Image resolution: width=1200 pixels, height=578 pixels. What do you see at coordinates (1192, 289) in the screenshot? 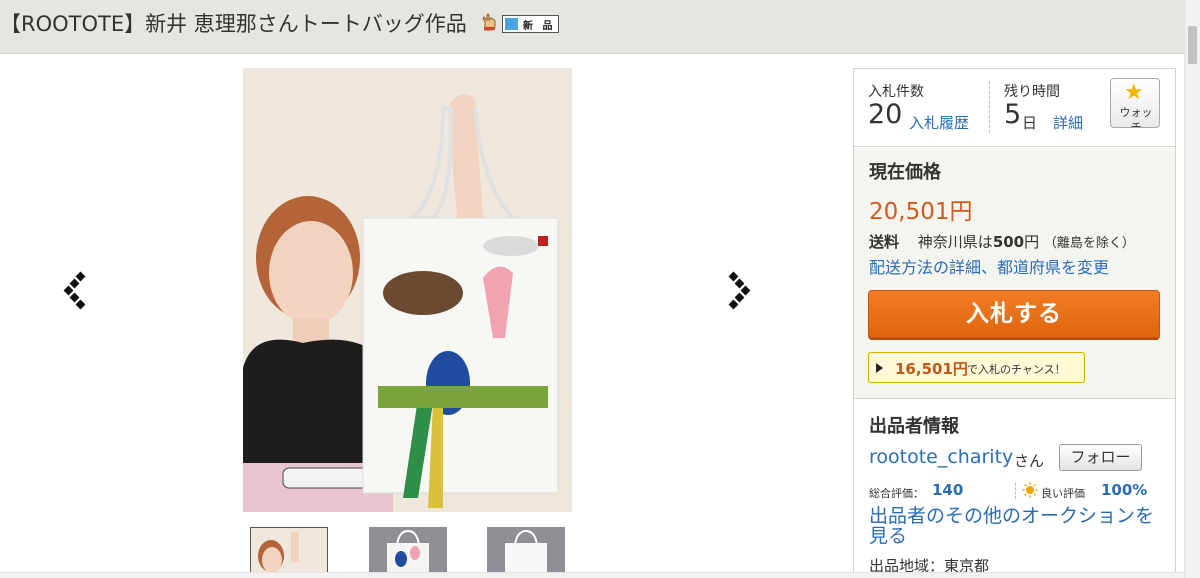
I see `vertical-scrollbar` at bounding box center [1192, 289].